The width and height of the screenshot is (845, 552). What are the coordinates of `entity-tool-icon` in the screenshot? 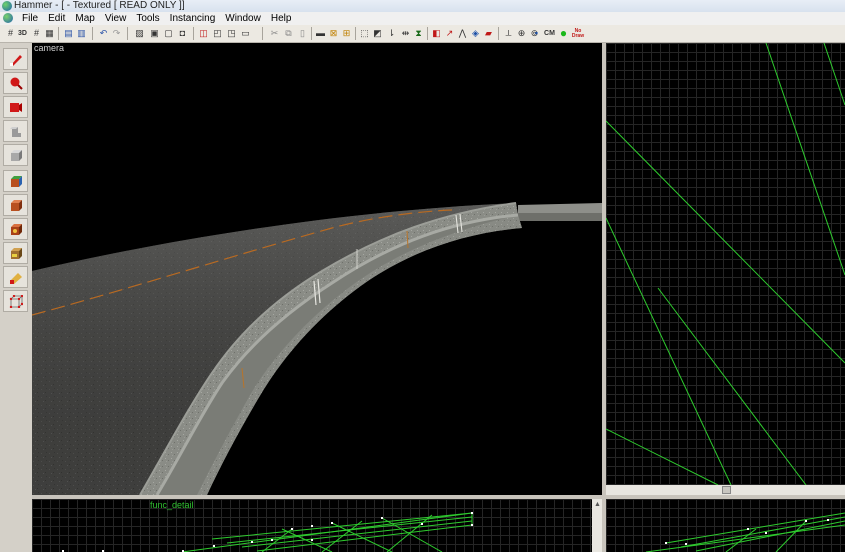 It's located at (15, 132).